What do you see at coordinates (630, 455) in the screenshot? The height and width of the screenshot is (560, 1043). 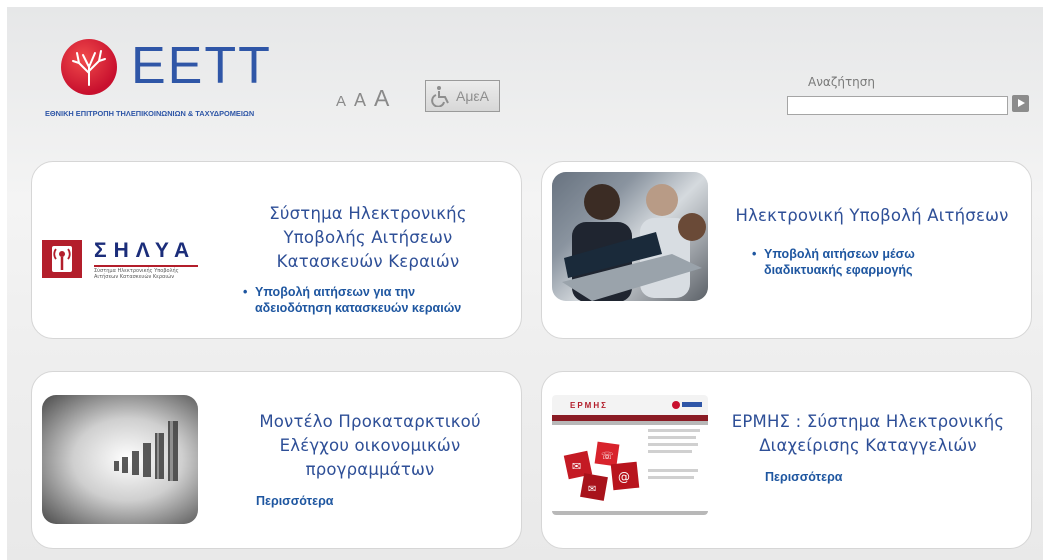 I see `ermis-screenshot: ΕΡΜΗΣ ✉ ☏ @ ✉` at bounding box center [630, 455].